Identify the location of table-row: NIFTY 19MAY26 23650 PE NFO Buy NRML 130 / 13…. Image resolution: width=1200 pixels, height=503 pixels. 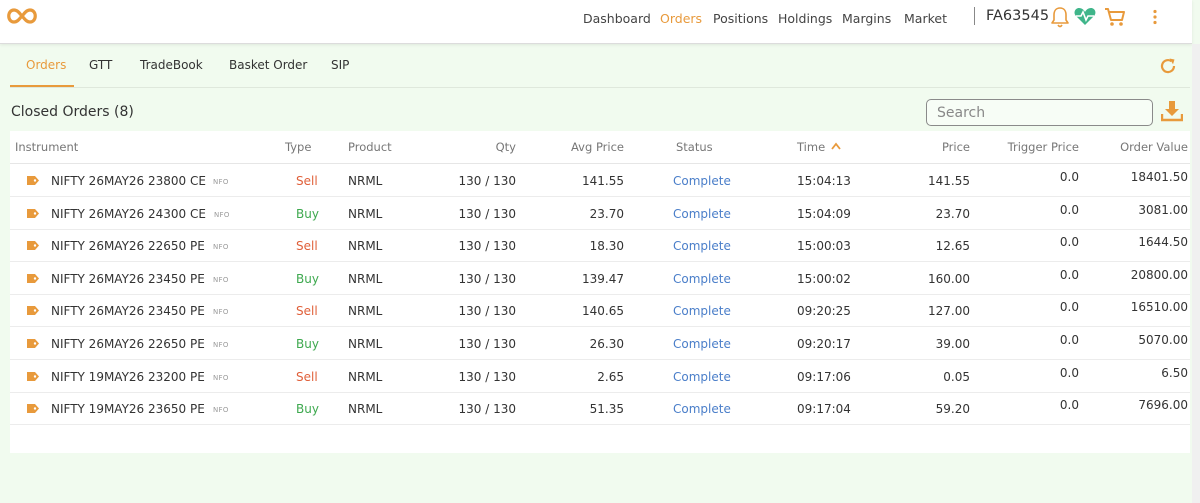
(600, 409).